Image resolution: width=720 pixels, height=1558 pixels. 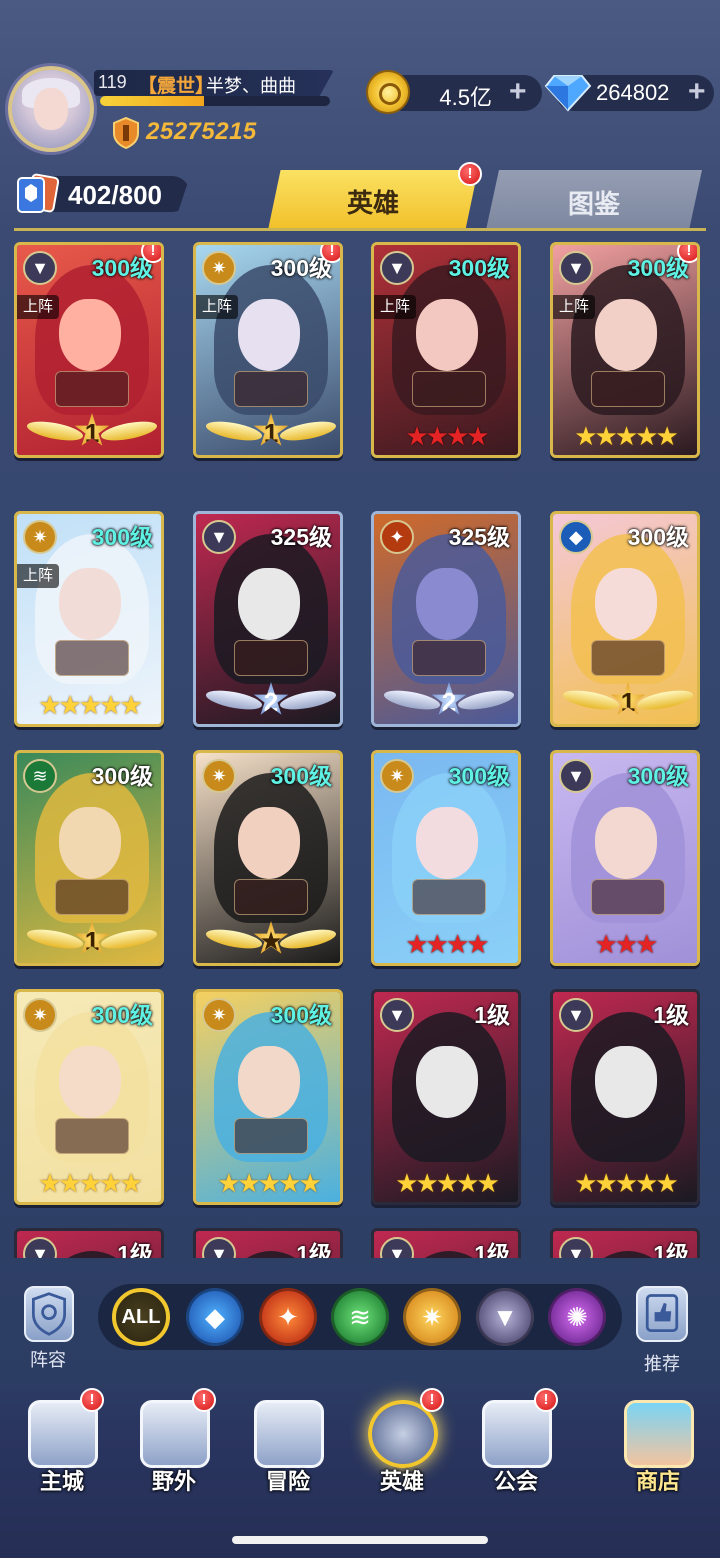 I want to click on hero-card: ▼ 325级 2, so click(x=268, y=619).